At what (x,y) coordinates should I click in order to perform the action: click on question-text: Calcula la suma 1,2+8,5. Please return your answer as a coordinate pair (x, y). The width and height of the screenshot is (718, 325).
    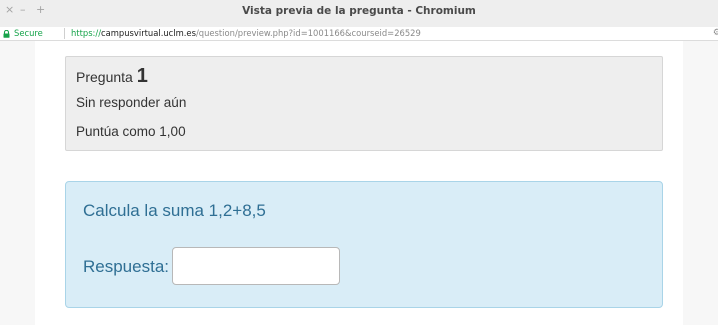
    Looking at the image, I should click on (174, 210).